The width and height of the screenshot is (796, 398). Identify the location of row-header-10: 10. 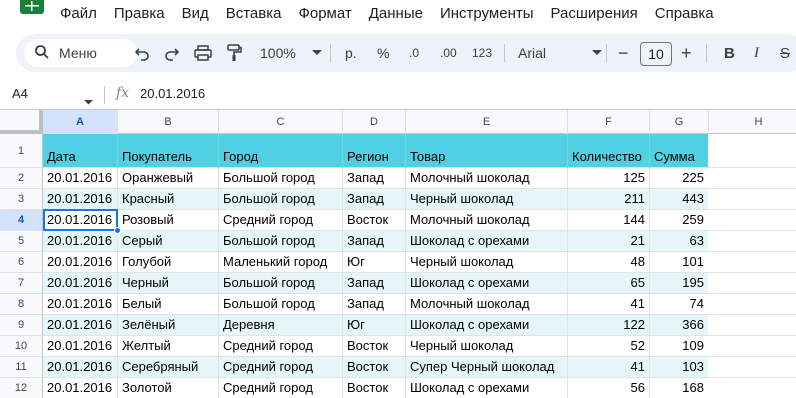
(21, 346).